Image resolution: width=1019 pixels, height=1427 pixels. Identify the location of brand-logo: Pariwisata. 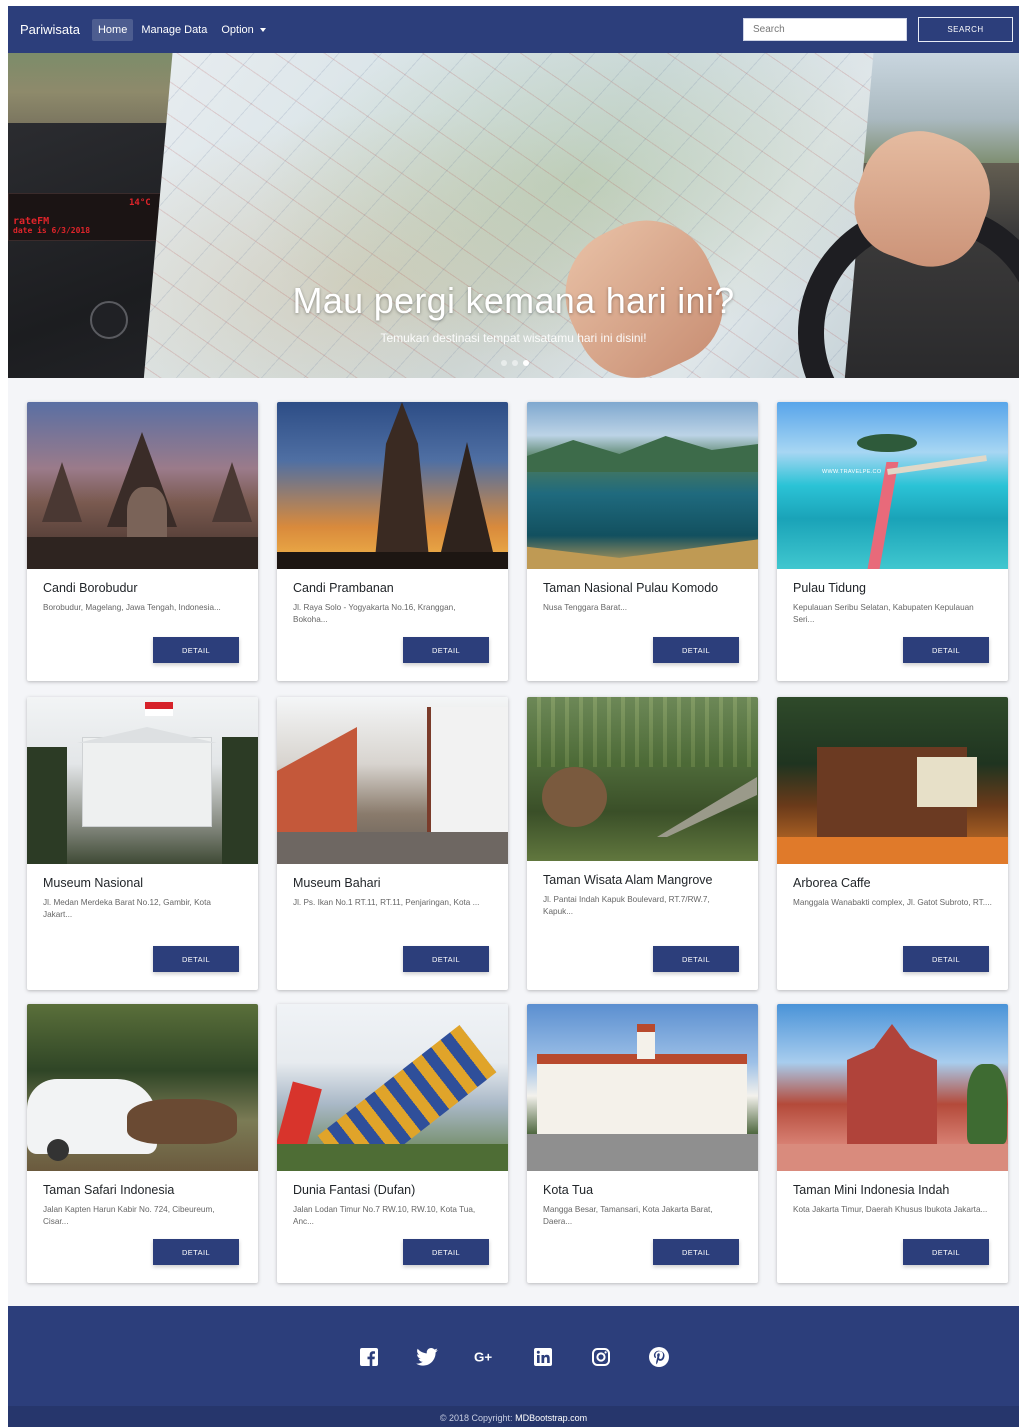
(50, 29).